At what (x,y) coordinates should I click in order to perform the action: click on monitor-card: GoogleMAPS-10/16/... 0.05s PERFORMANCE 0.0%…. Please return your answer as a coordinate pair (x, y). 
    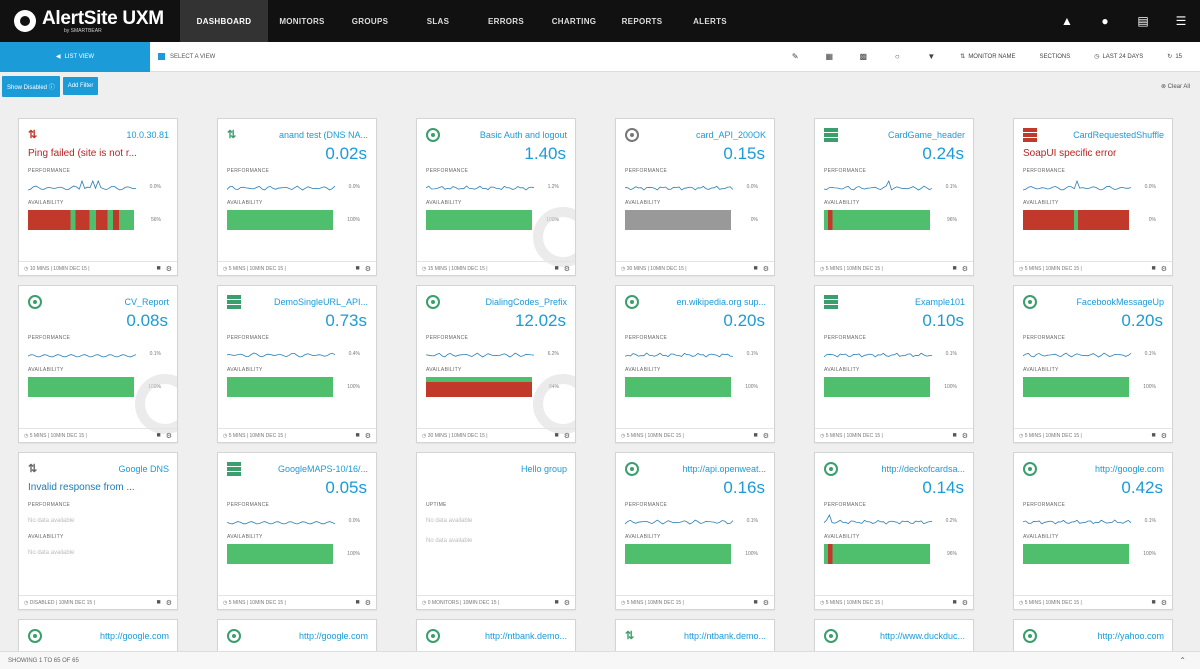
    Looking at the image, I should click on (297, 531).